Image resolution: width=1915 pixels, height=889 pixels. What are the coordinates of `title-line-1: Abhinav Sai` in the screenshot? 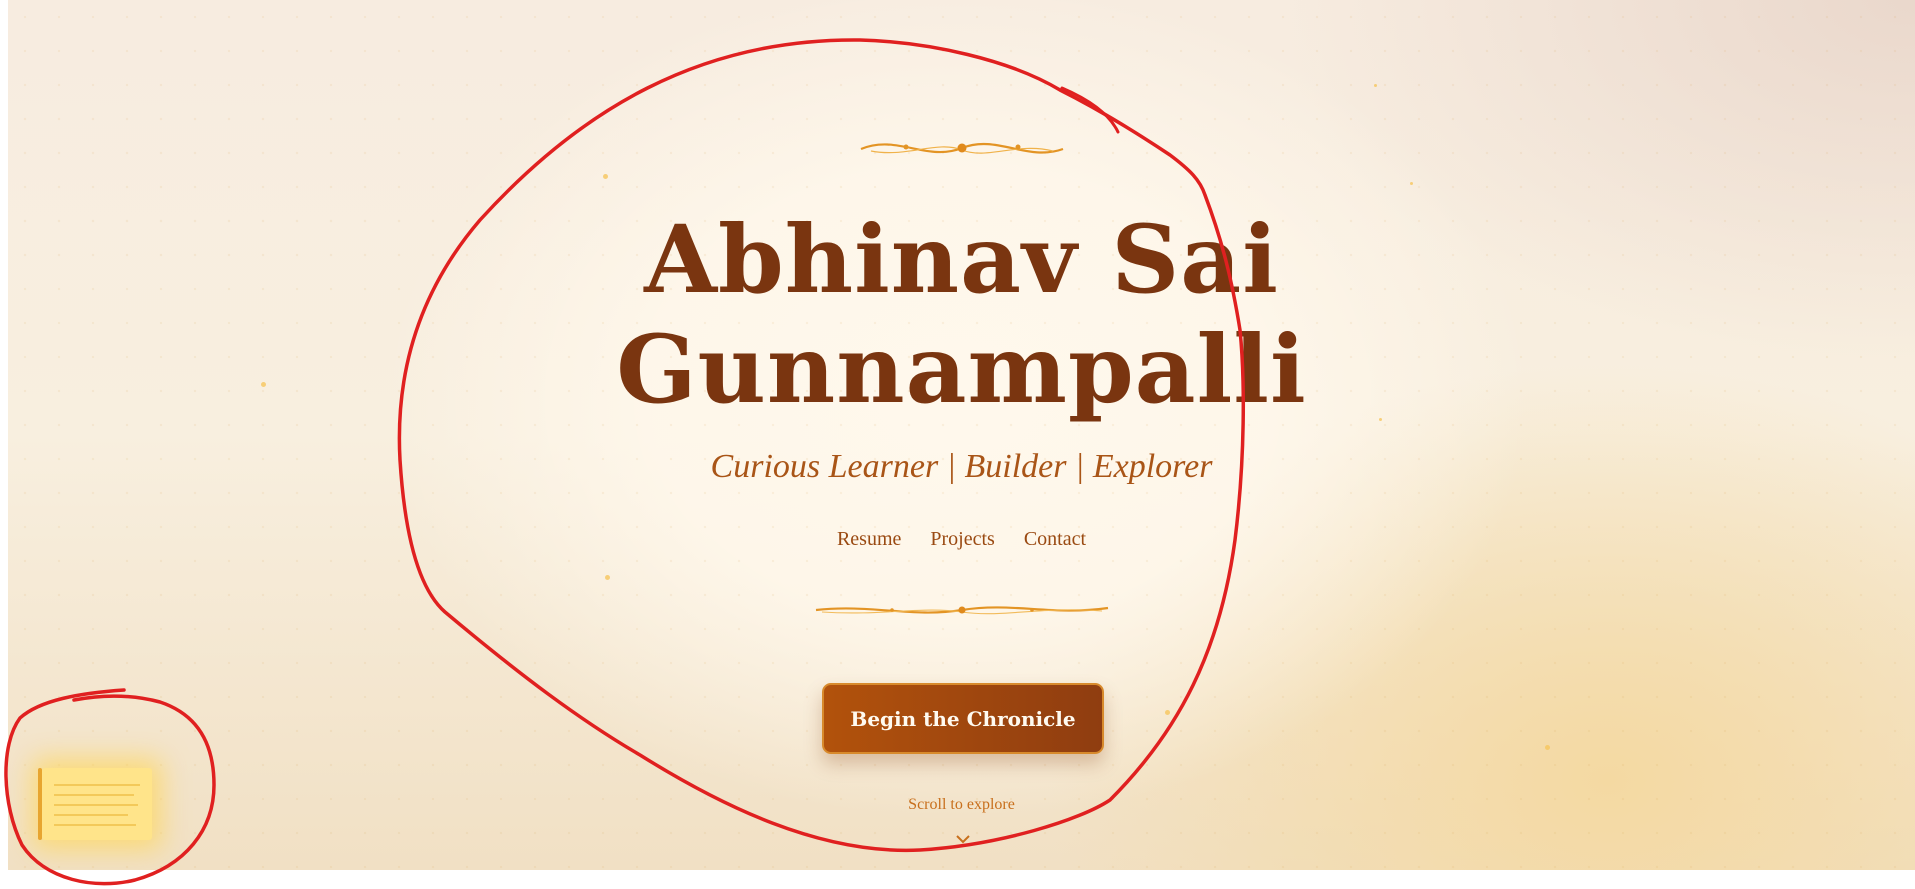 It's located at (961, 260).